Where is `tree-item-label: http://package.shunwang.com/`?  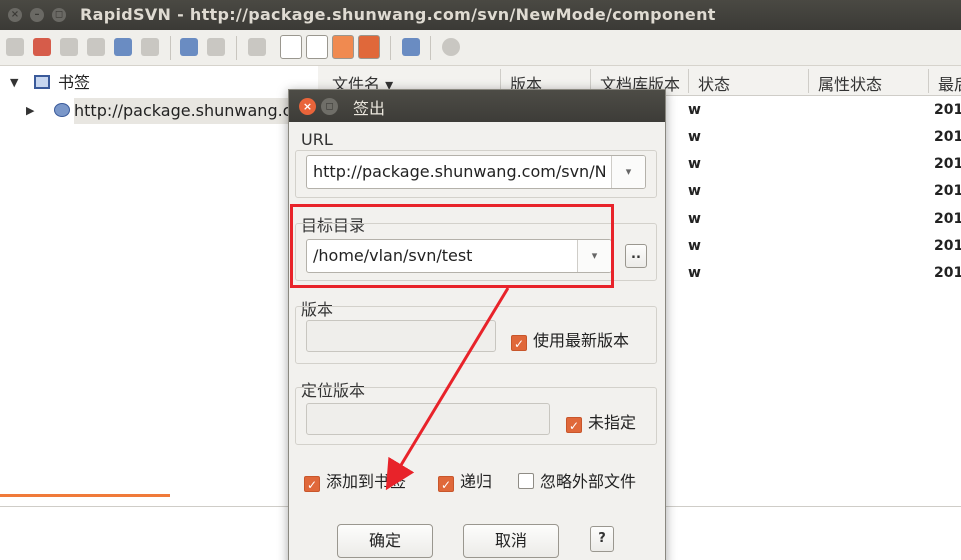
tree-item-label: http://package.shunwang.com/ is located at coordinates (198, 111).